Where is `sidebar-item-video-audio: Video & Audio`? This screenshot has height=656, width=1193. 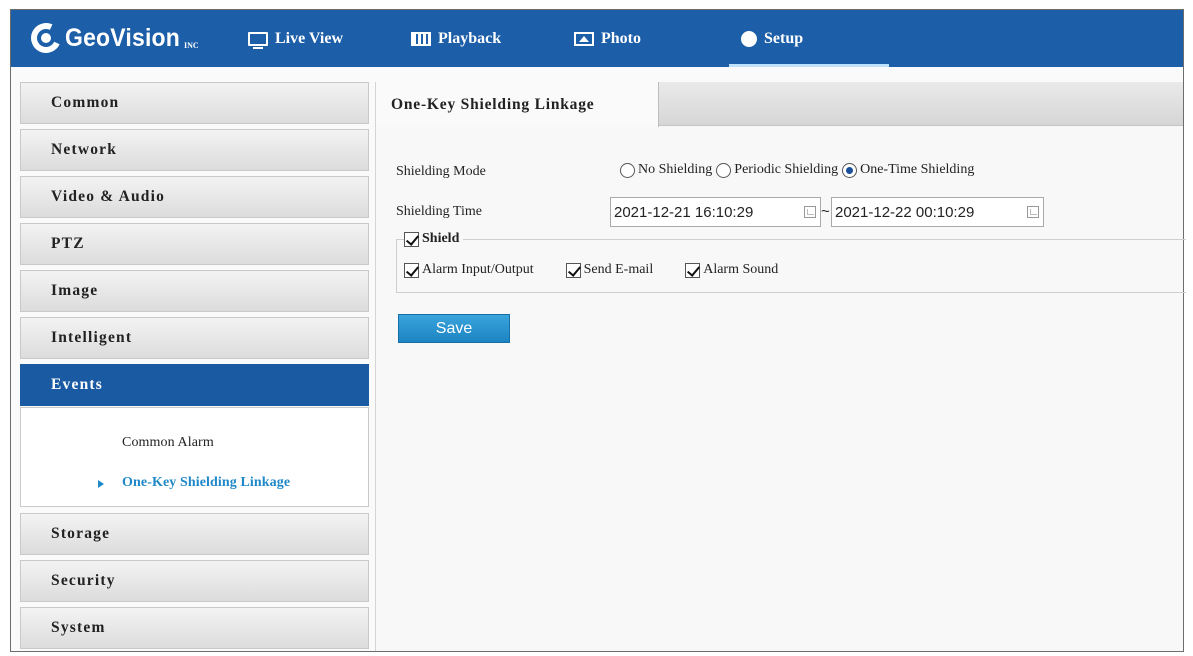 sidebar-item-video-audio: Video & Audio is located at coordinates (194, 197).